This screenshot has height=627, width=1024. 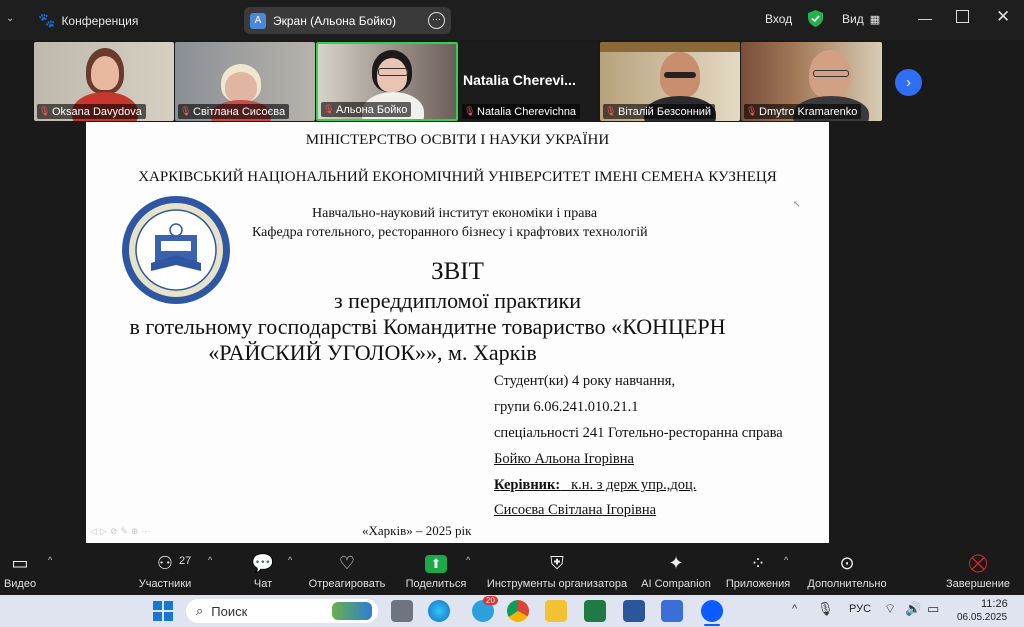 I want to click on chevron-down-icon: ⌄, so click(x=10, y=18).